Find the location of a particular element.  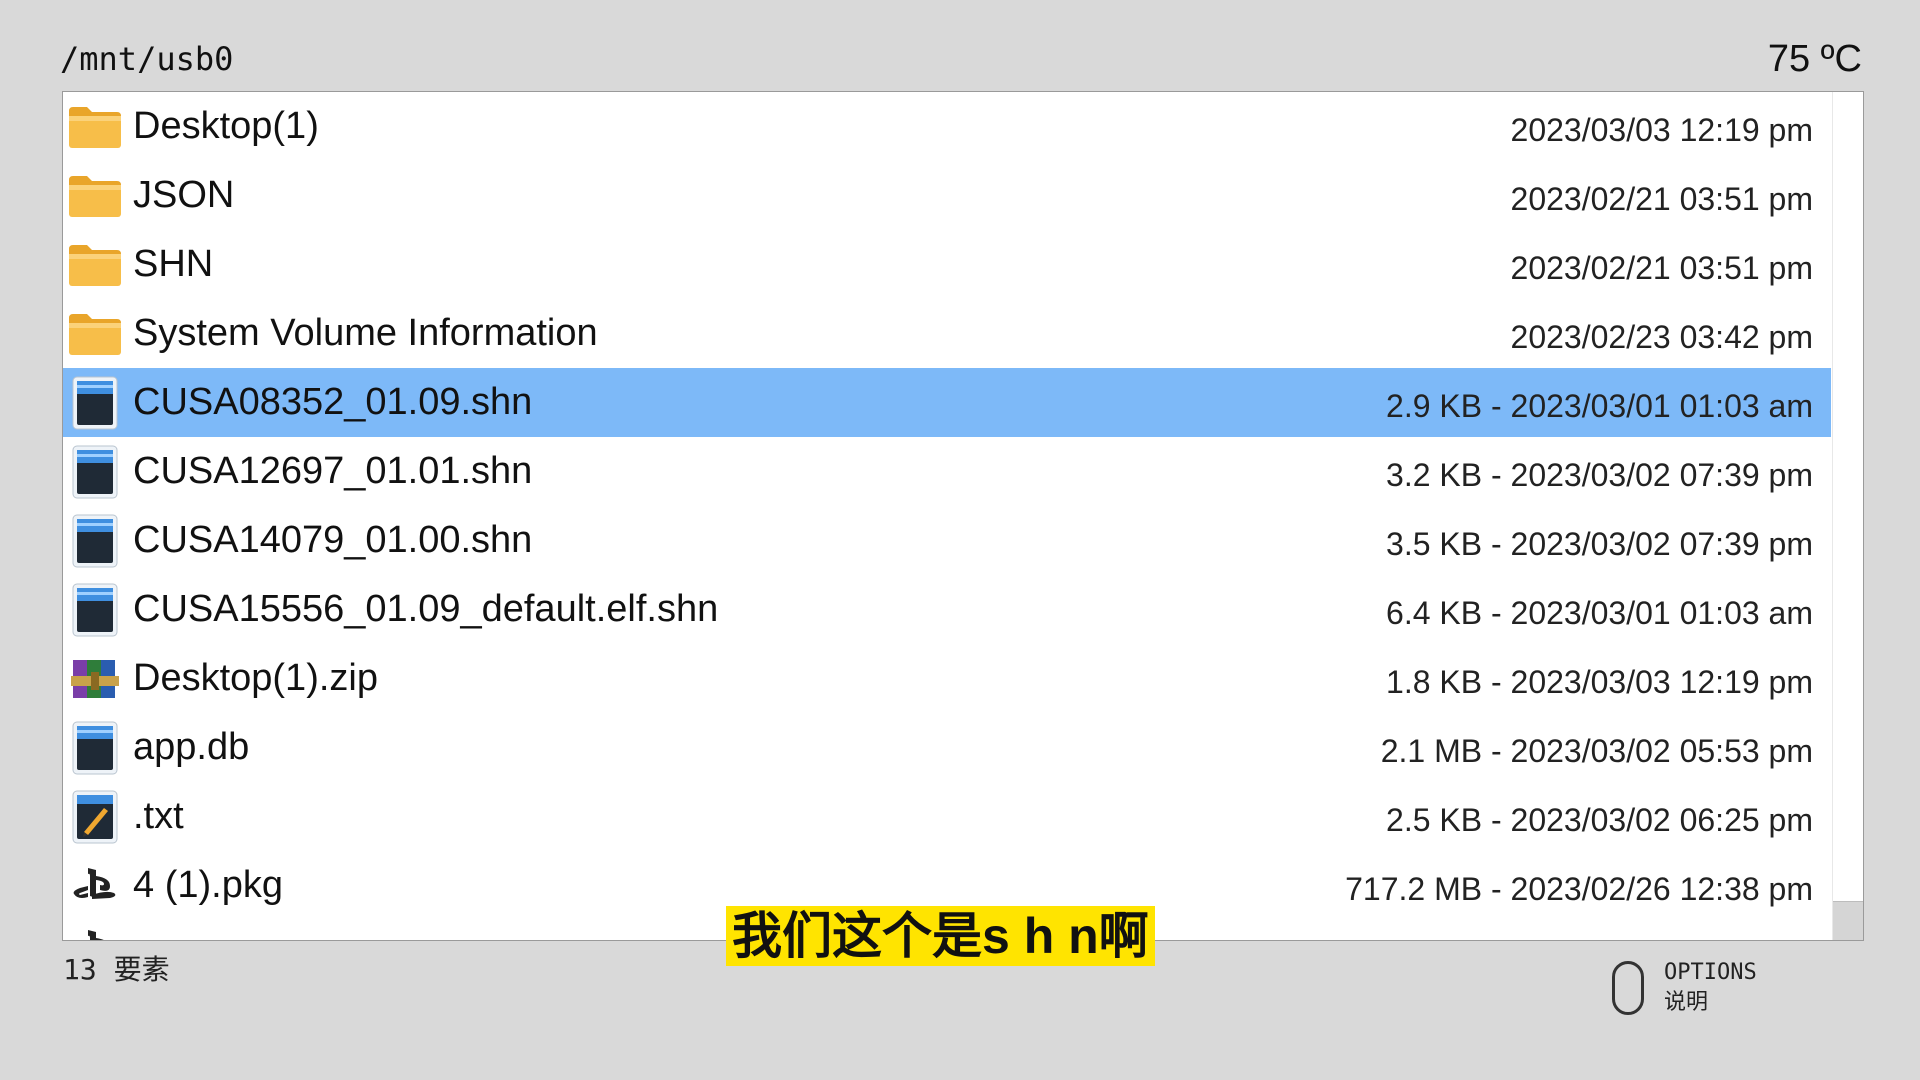

file-row: JSON 2023/02/21 03:51 pm is located at coordinates (947, 195).